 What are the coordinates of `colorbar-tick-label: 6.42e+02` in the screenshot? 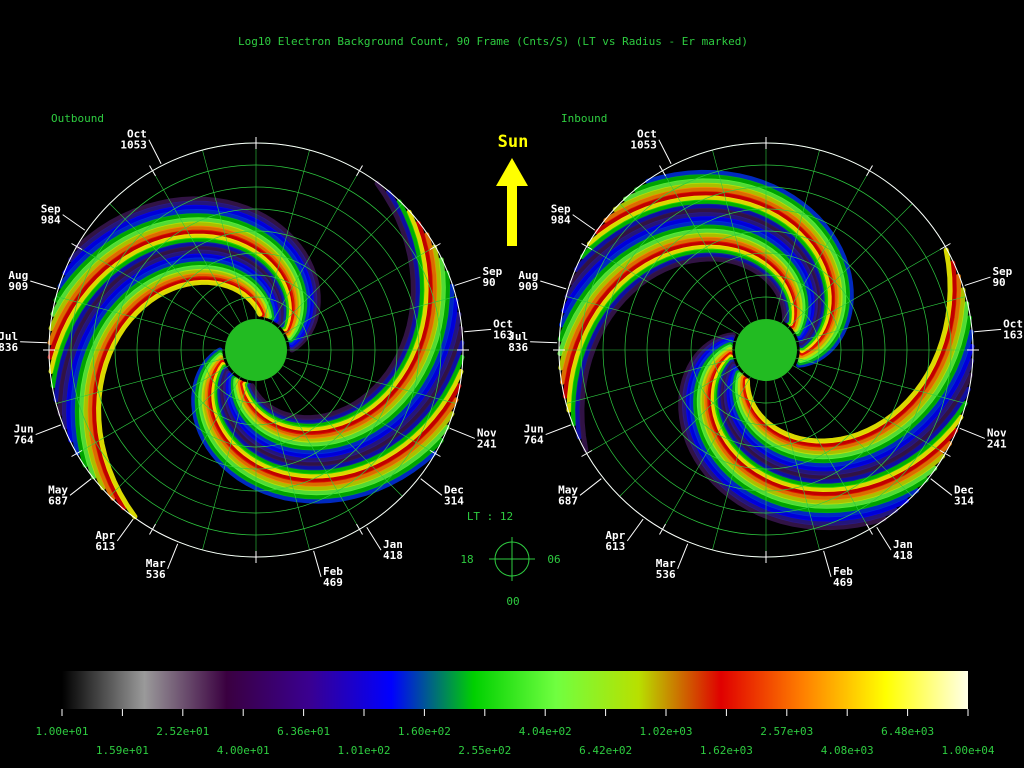 It's located at (605, 750).